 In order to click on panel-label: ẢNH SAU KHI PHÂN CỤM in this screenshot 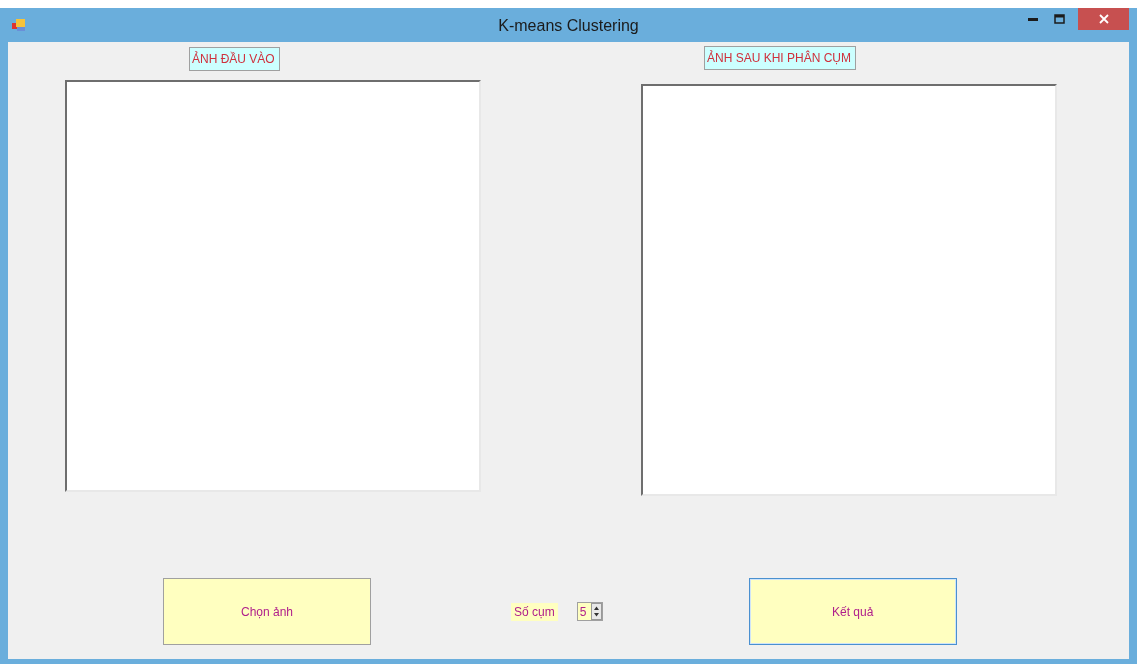, I will do `click(780, 58)`.